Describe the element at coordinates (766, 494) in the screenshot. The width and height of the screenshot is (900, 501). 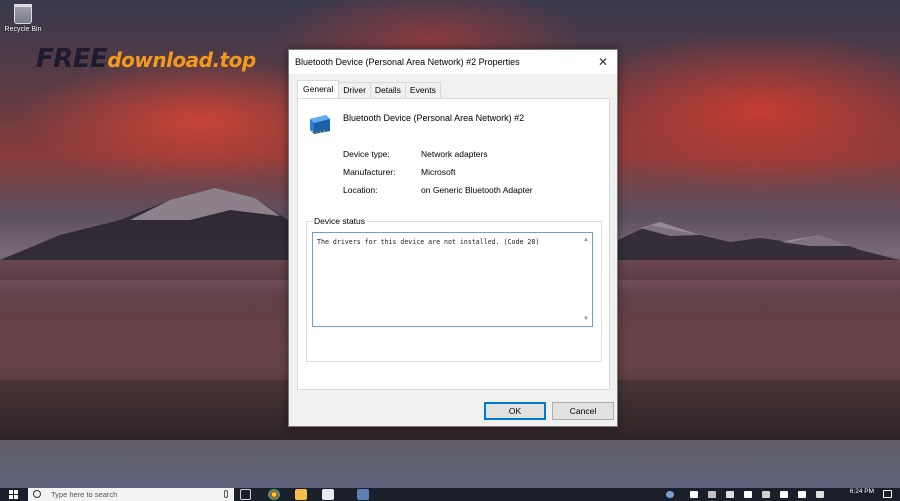
I see `network-icon` at that location.